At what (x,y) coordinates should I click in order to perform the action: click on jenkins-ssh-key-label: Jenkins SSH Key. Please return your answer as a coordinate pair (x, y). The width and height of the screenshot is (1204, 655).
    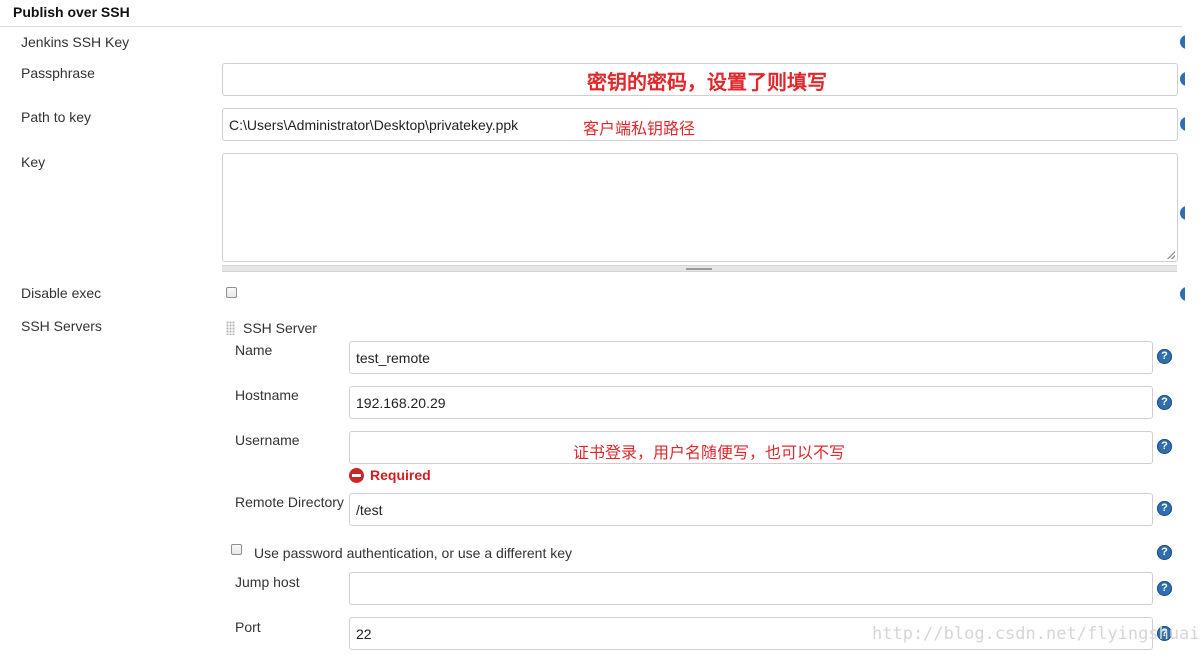
    Looking at the image, I should click on (75, 42).